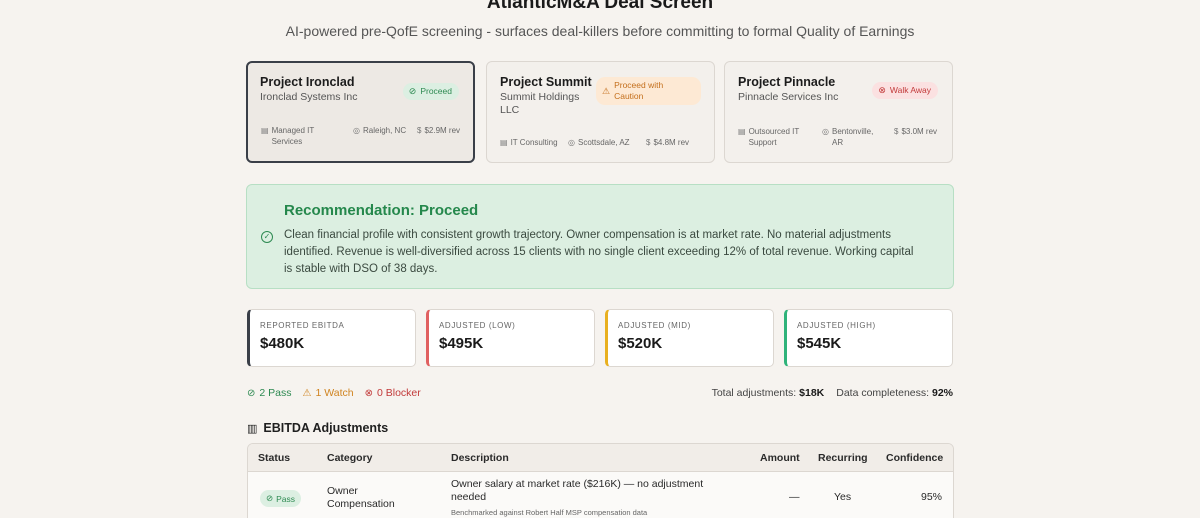 The image size is (1200, 518). I want to click on metric-value: $520K, so click(640, 343).